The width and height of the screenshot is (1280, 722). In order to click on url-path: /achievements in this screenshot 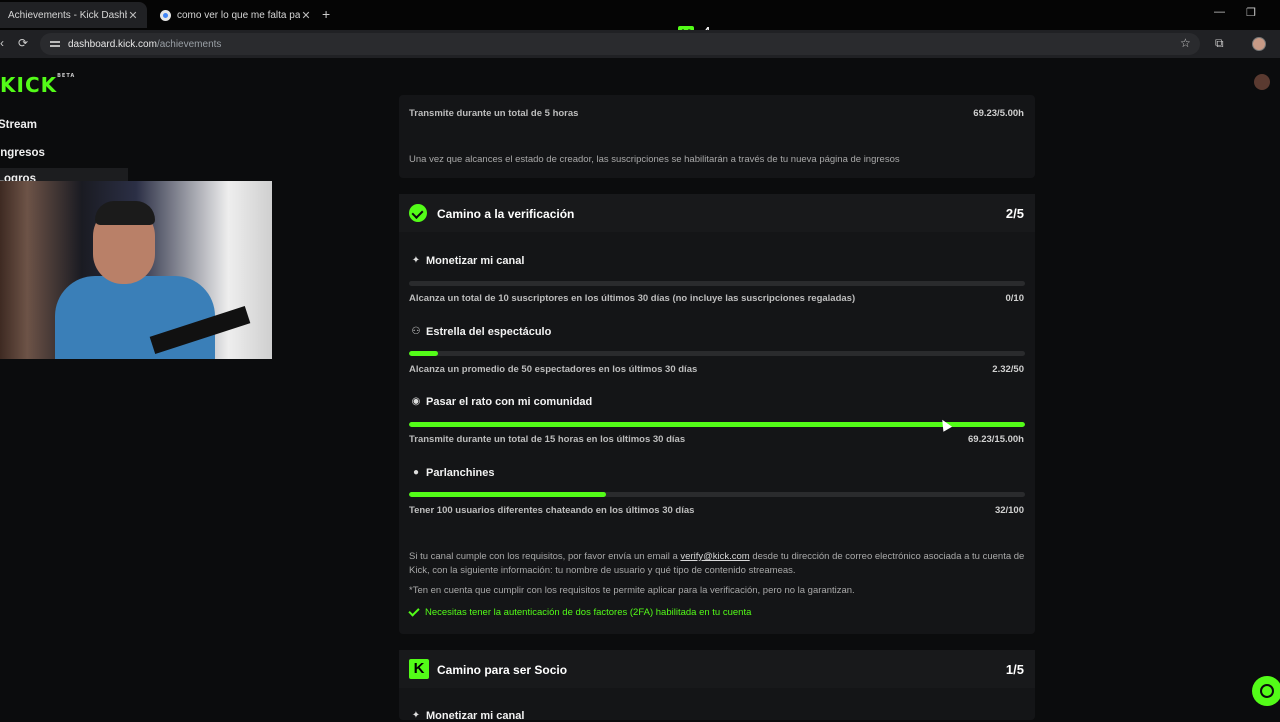, I will do `click(189, 44)`.